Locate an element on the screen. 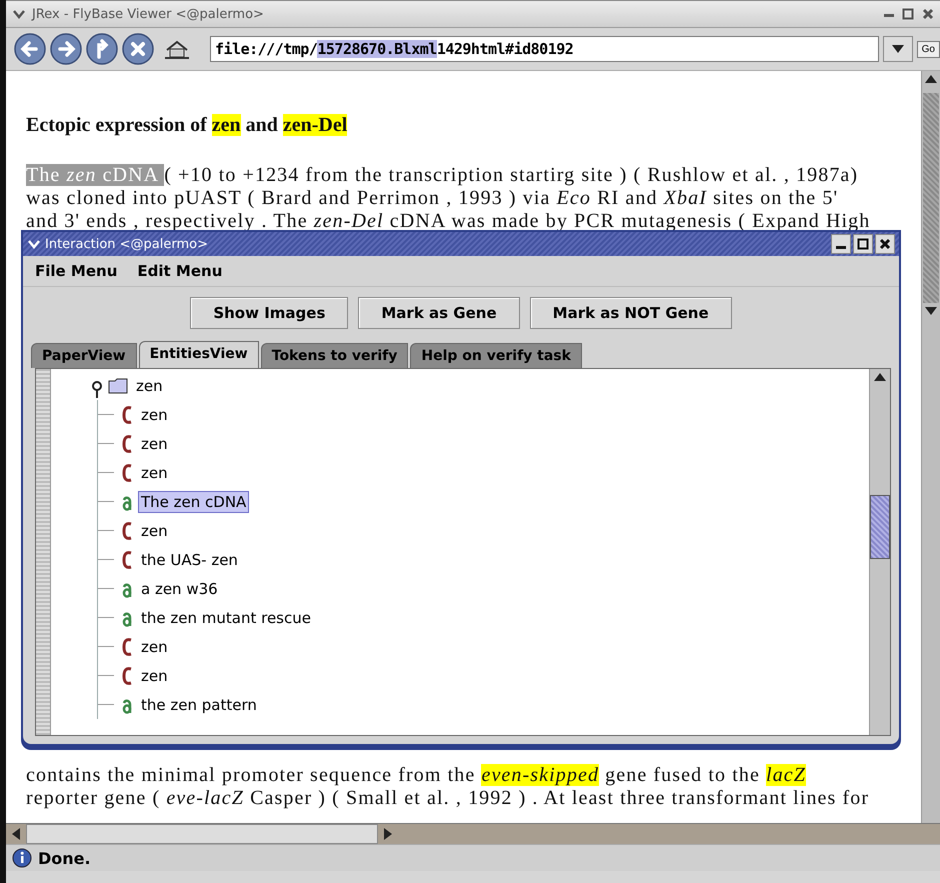 This screenshot has height=883, width=940. menu-item: File Menu is located at coordinates (76, 271).